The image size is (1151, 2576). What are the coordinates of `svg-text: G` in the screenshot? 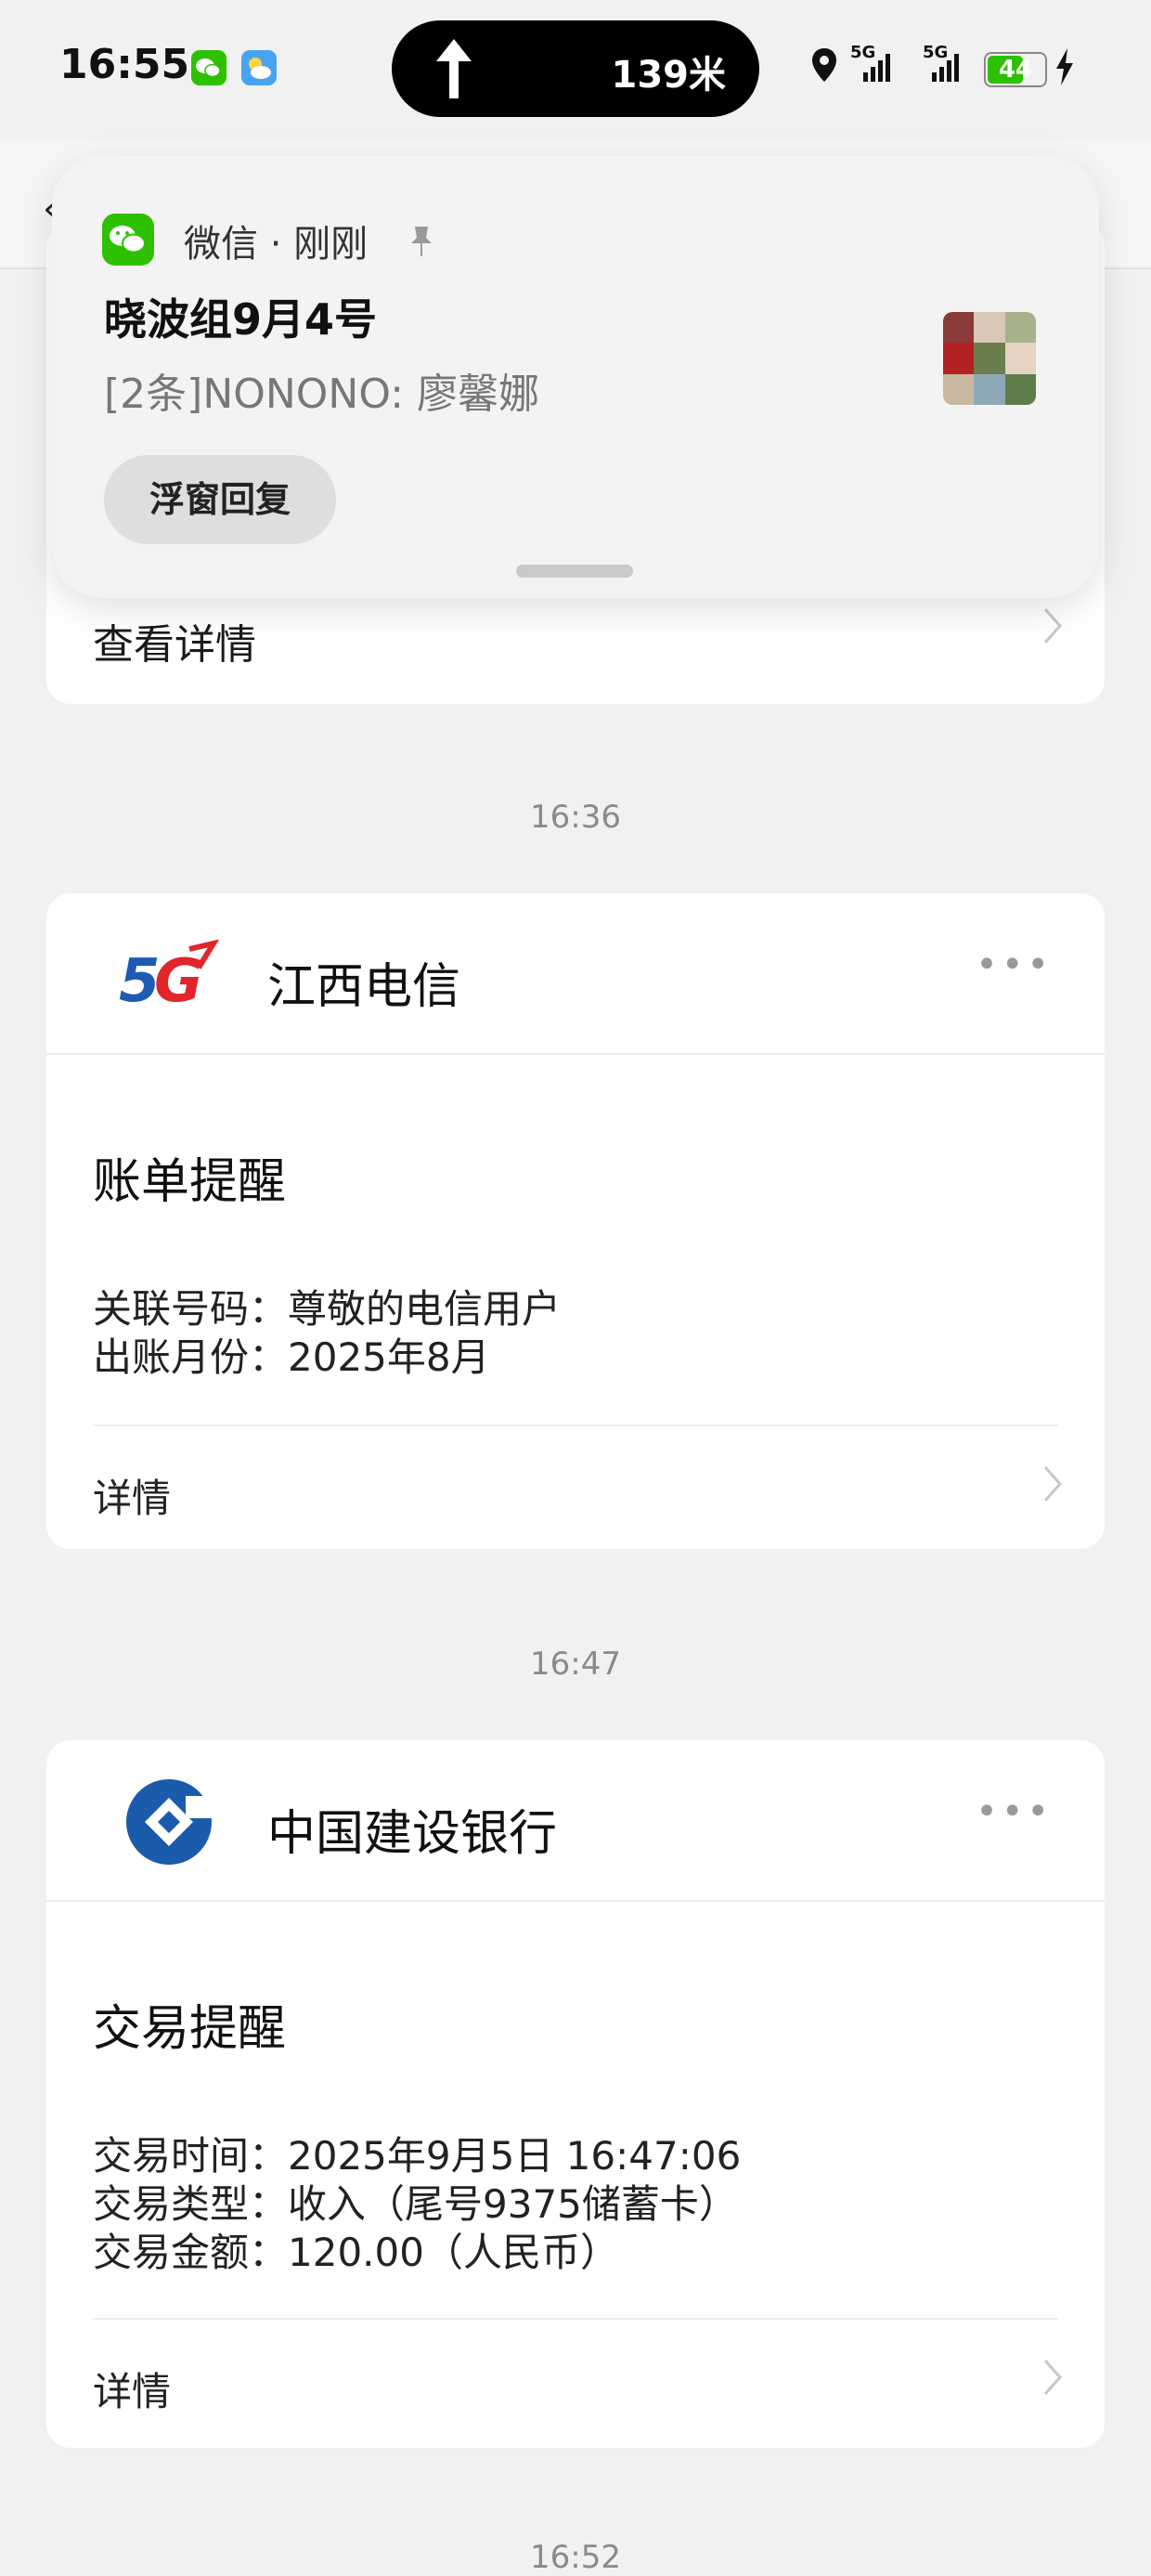 It's located at (178, 980).